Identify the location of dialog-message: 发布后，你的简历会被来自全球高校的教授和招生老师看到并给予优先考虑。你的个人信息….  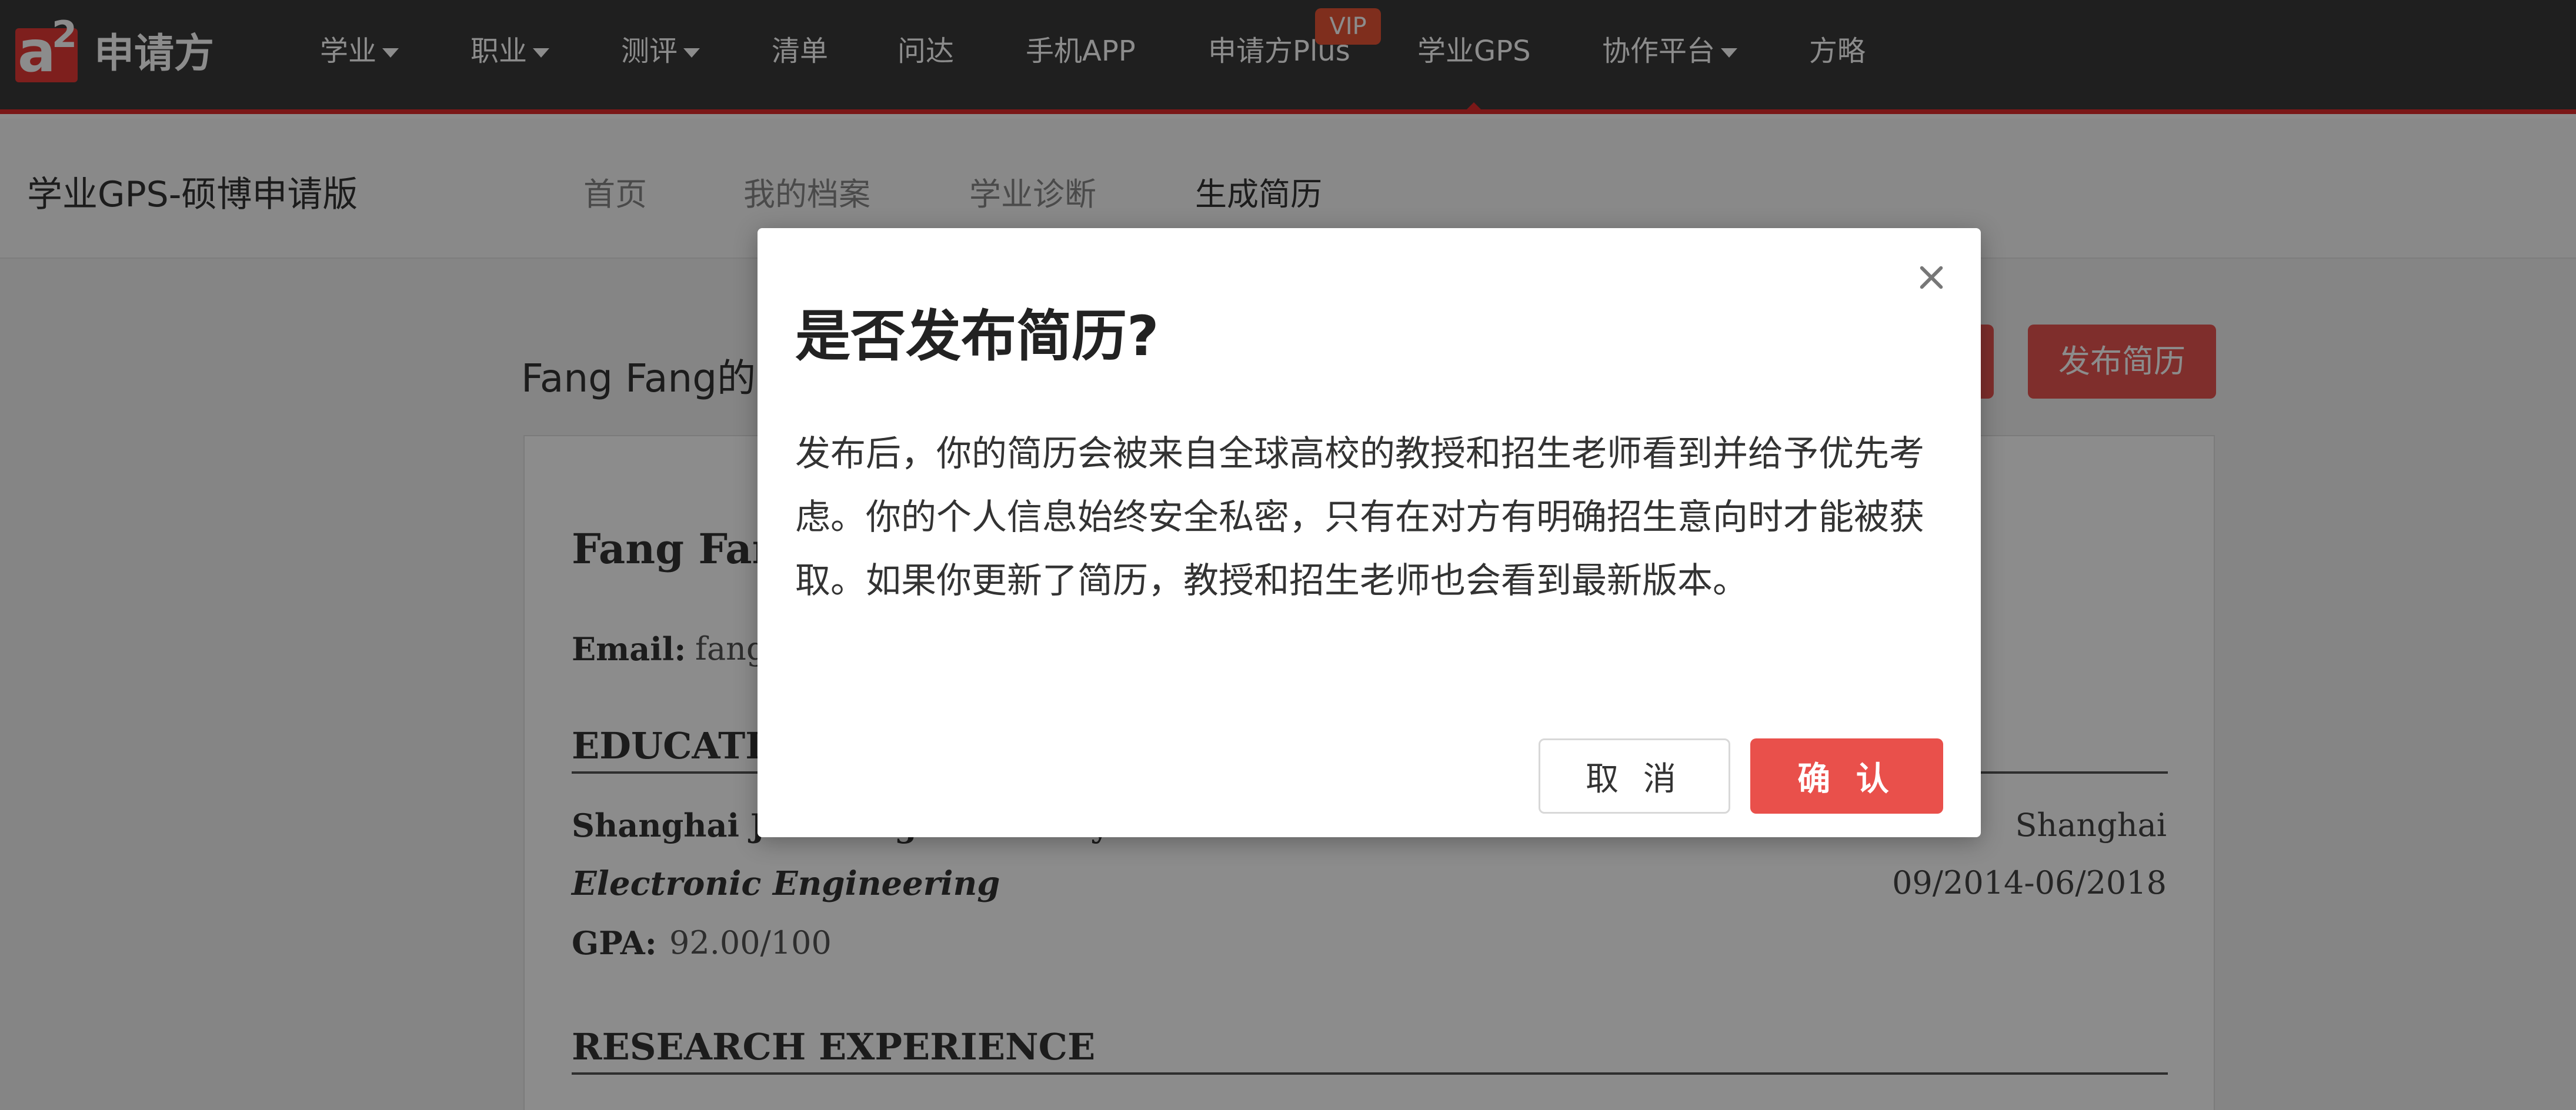
(1359, 517).